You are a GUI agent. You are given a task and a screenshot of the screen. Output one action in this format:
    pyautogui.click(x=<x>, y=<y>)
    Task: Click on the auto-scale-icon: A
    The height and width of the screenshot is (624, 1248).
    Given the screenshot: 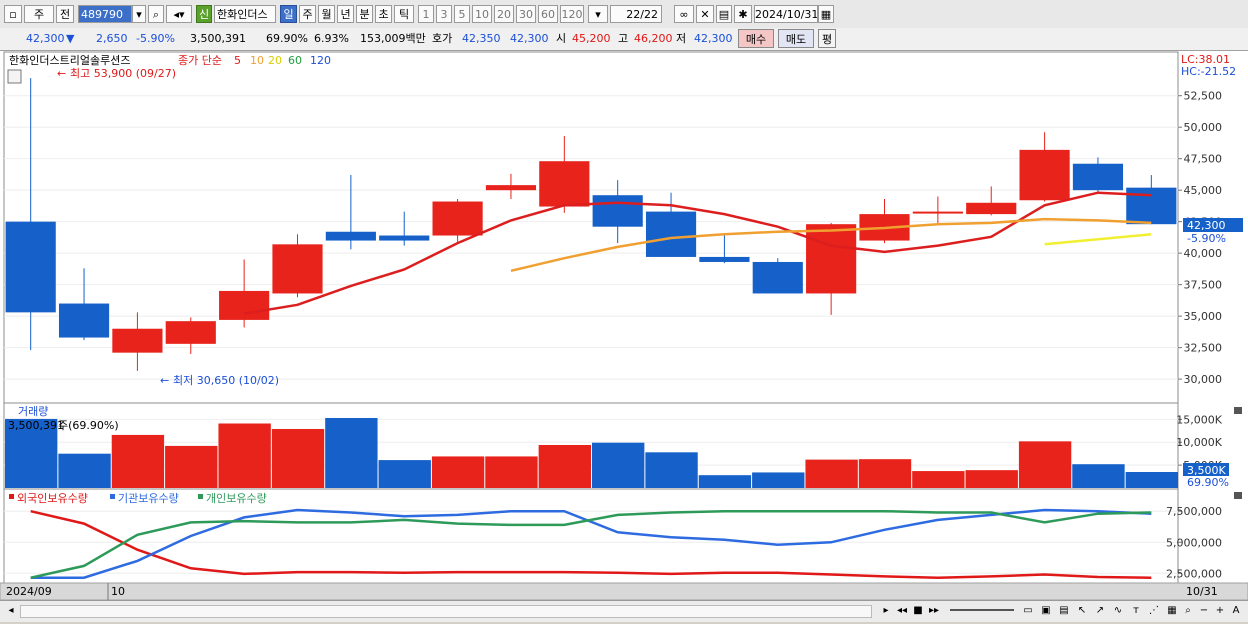 What is the action you would take?
    pyautogui.click(x=1236, y=611)
    